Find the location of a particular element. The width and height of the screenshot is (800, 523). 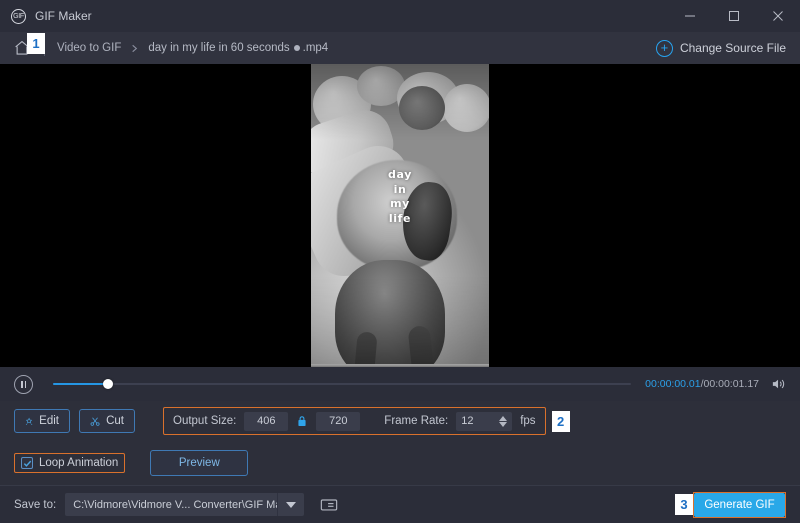

breadcrumb-file-name: day in my life in 60 seconds is located at coordinates (219, 48).